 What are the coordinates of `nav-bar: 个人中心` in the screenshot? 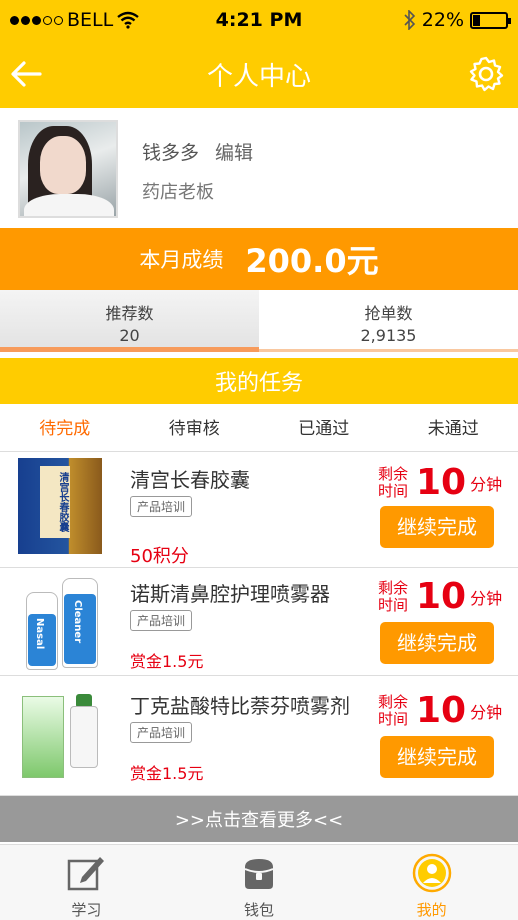 It's located at (259, 74).